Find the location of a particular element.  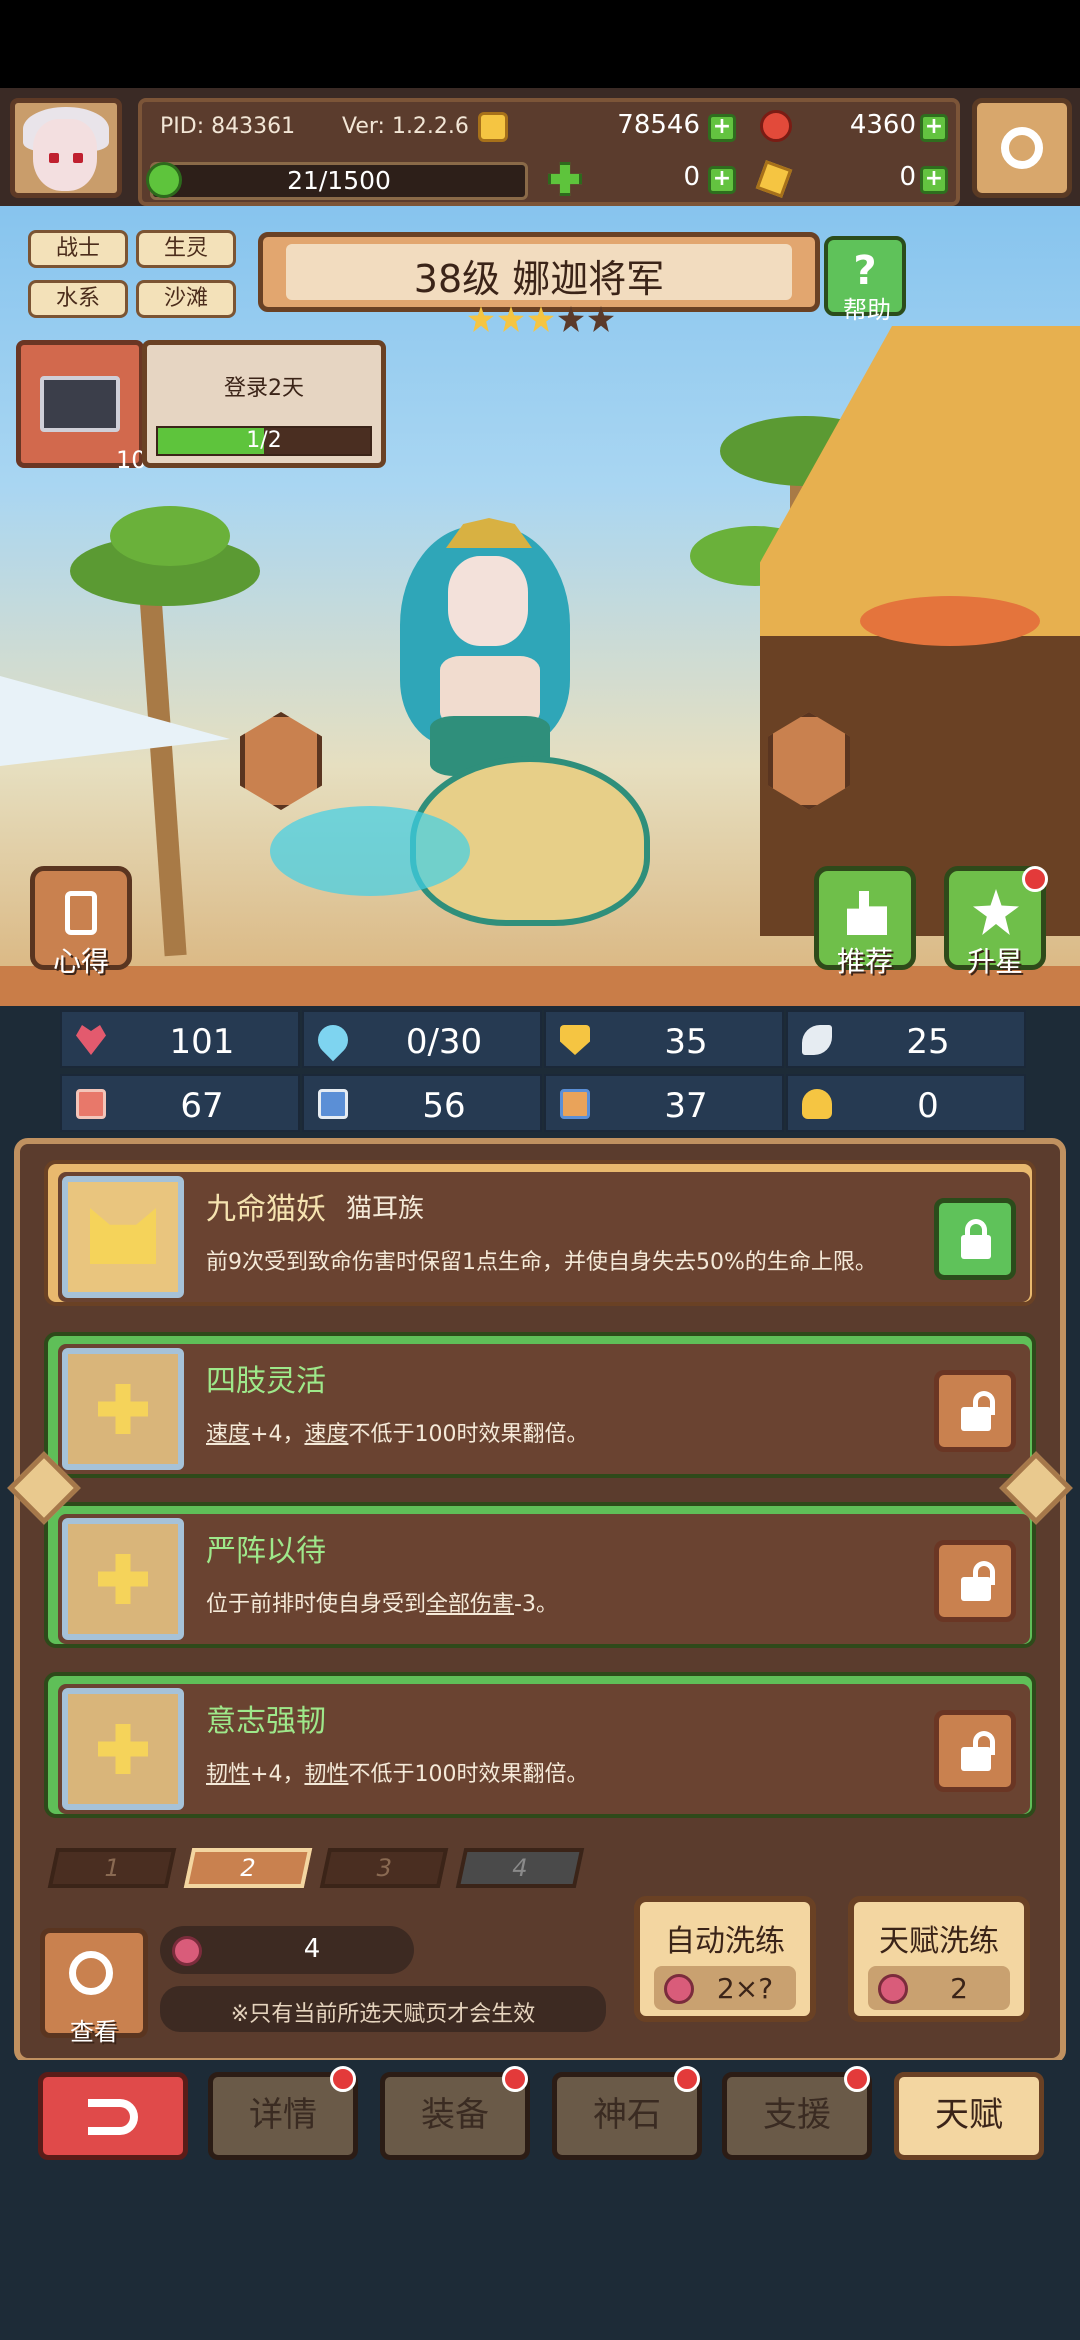

talent-subtitle: 猫耳族 is located at coordinates (385, 1209).